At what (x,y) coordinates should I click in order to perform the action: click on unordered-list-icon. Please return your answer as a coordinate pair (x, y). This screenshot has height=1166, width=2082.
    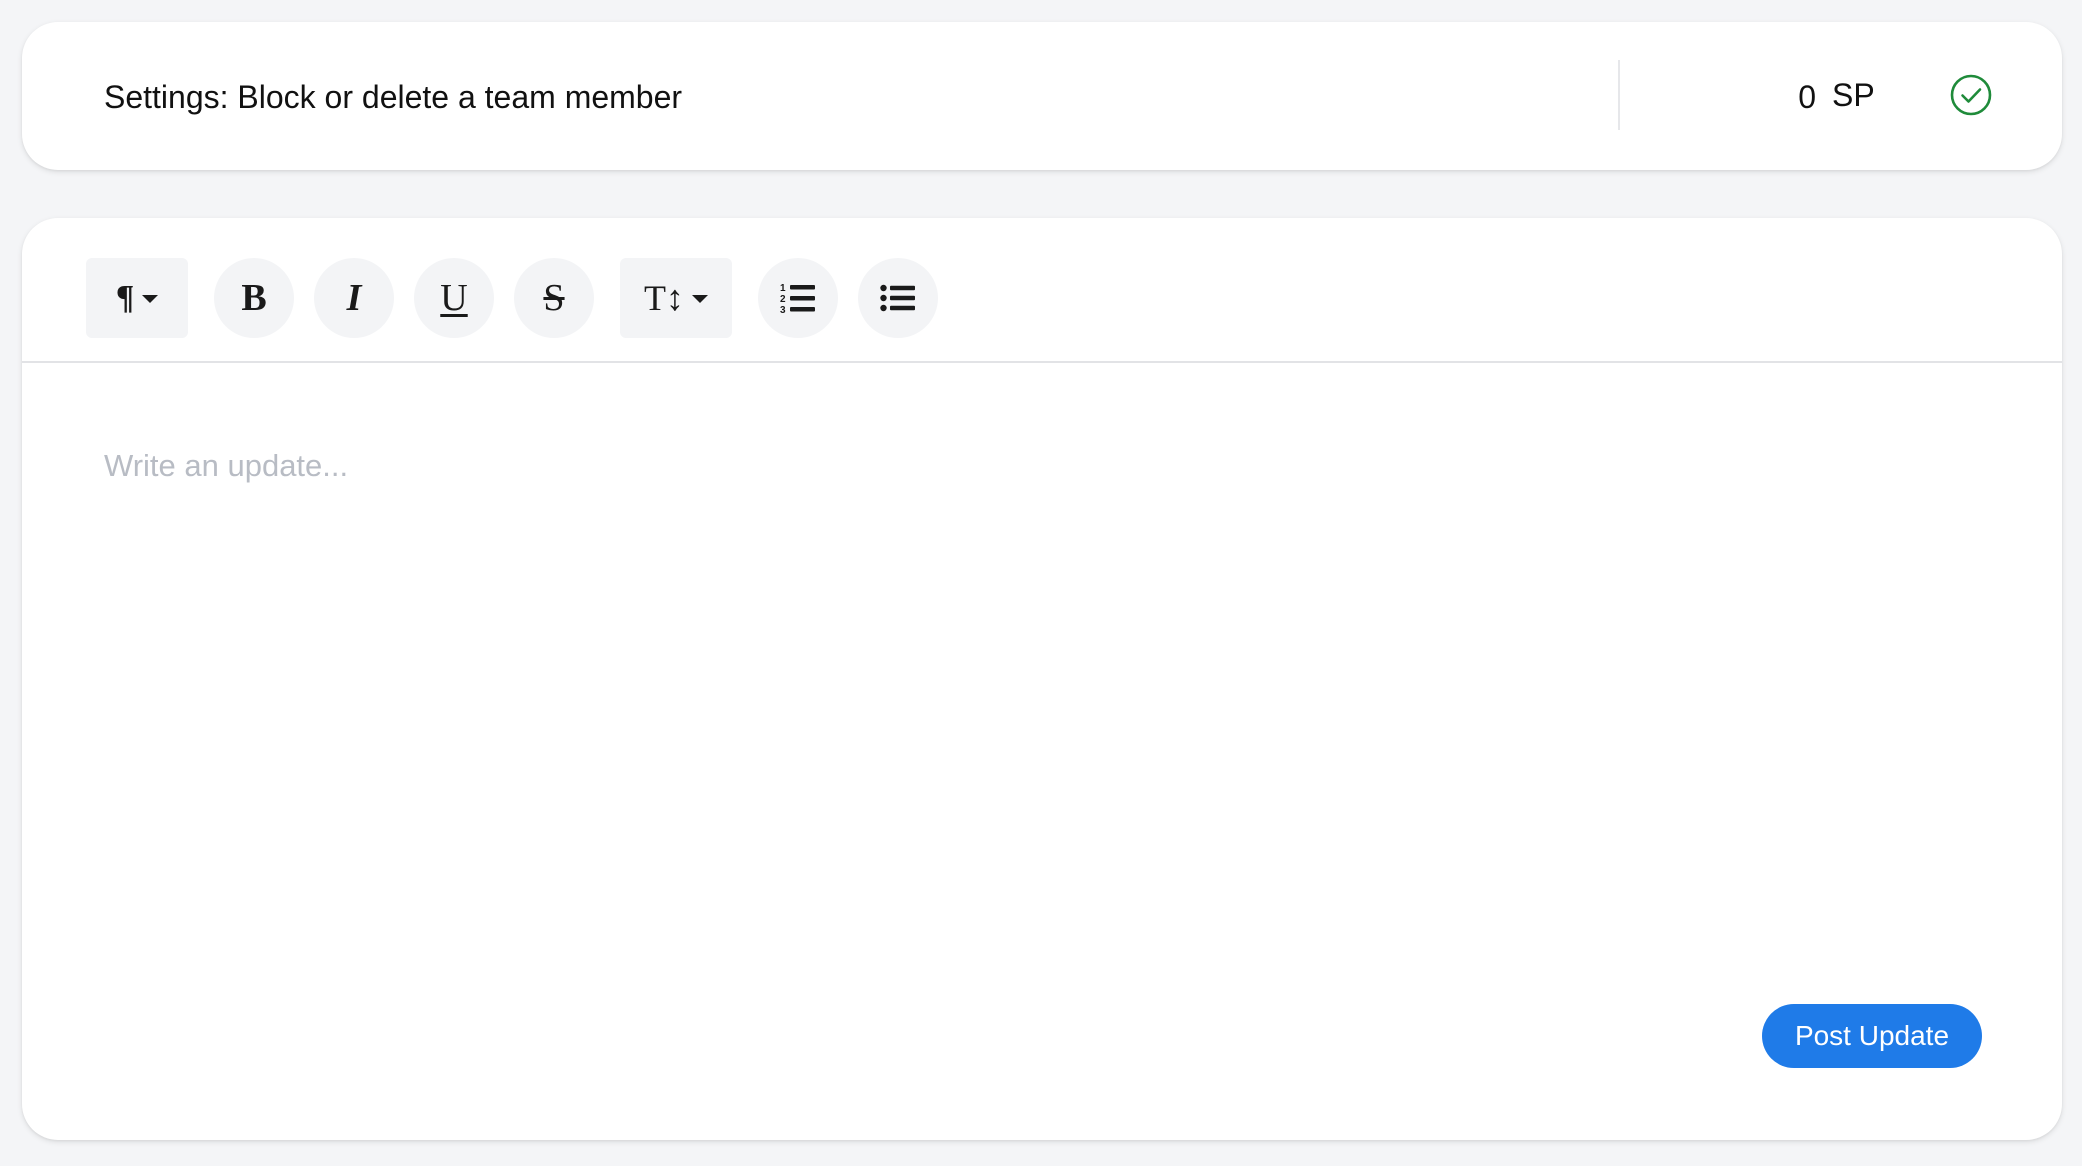
    Looking at the image, I should click on (897, 298).